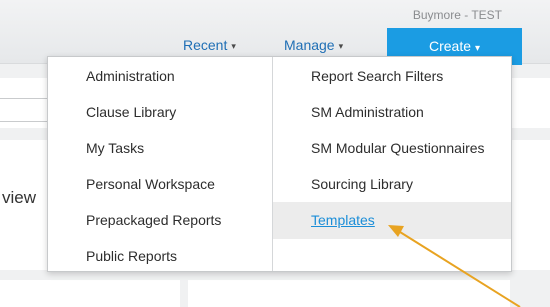 Image resolution: width=550 pixels, height=307 pixels. Describe the element at coordinates (392, 220) in the screenshot. I see `menu-item-templates: Templates` at that location.